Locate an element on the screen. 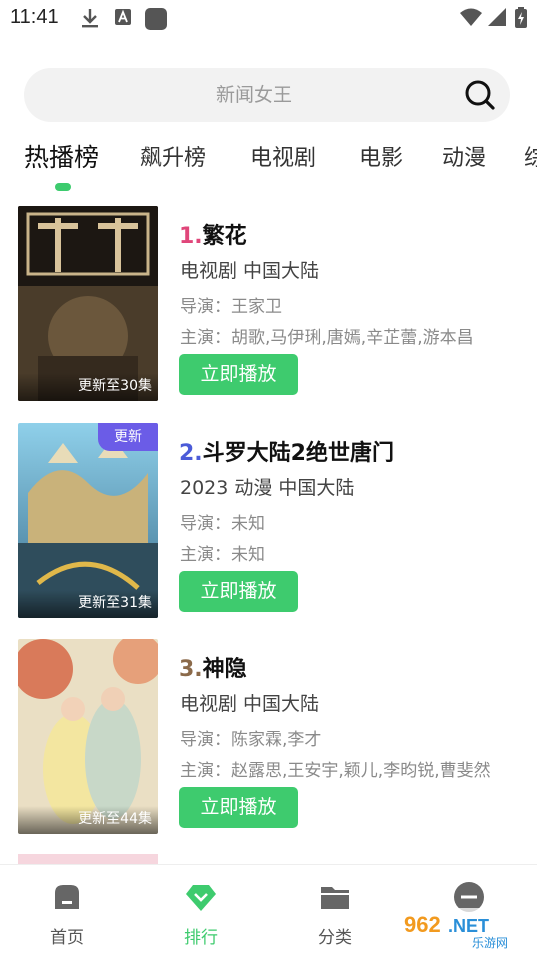 The width and height of the screenshot is (537, 956). nav-home: 首页 is located at coordinates (67, 910).